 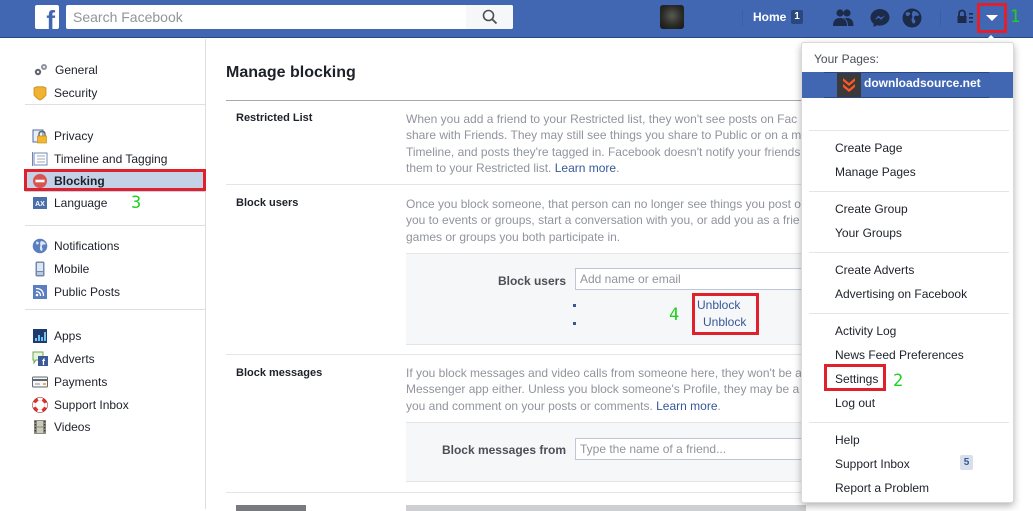 I want to click on block-users-label: Block users, so click(x=531, y=281).